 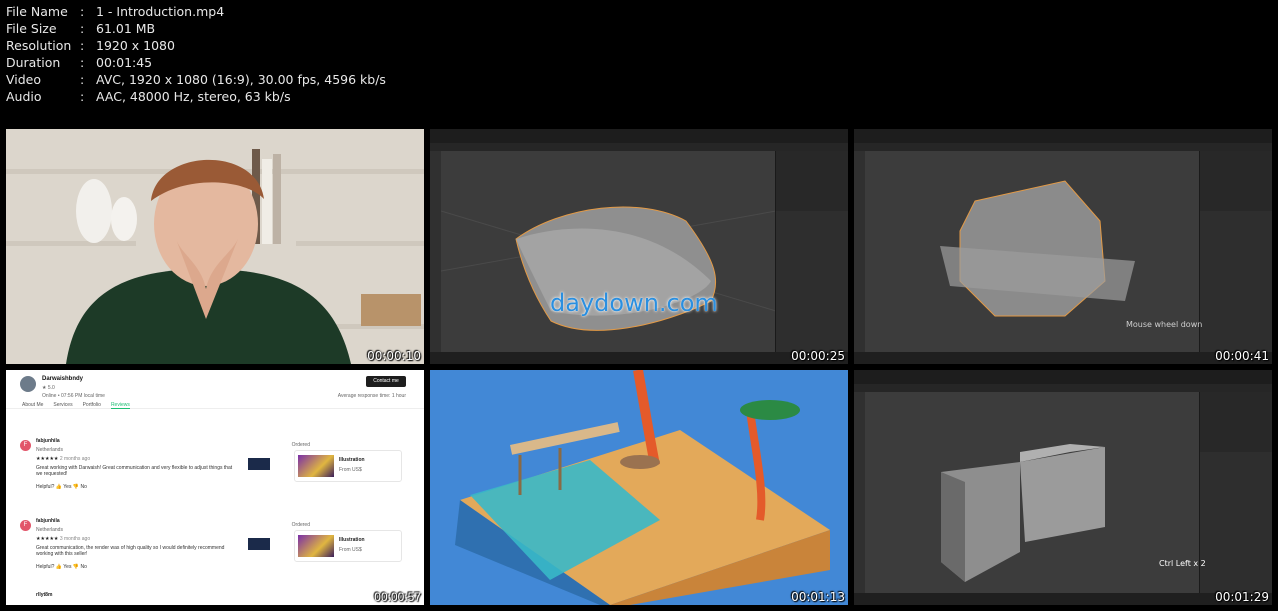 What do you see at coordinates (31, 28) in the screenshot?
I see `file-info-key: File Size` at bounding box center [31, 28].